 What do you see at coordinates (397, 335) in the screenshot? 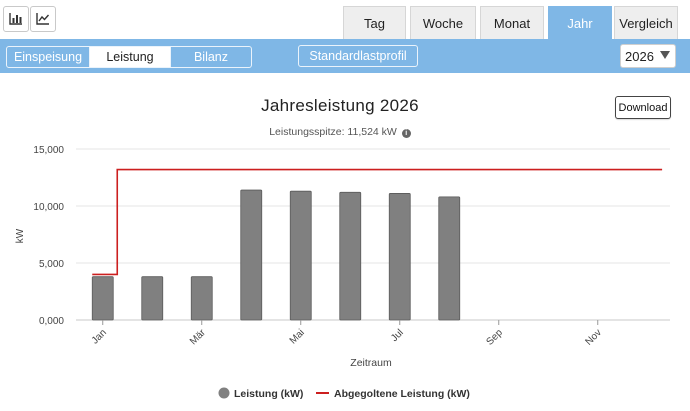
I see `x-tick-label: Jul` at bounding box center [397, 335].